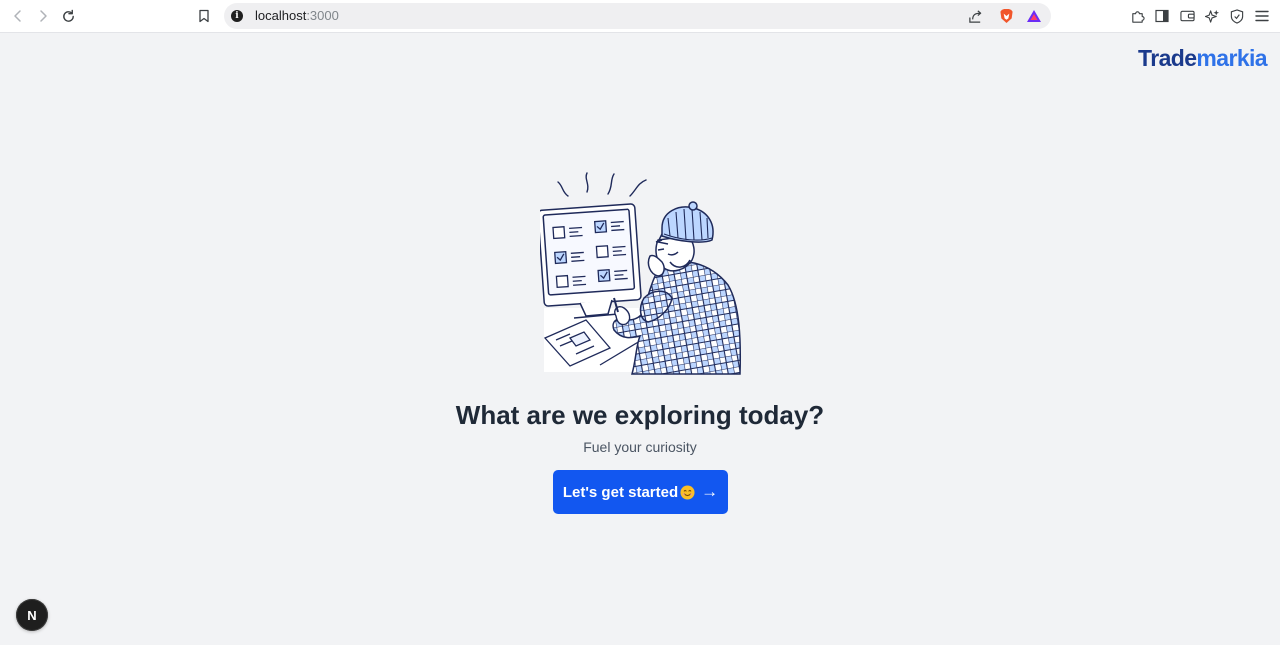  Describe the element at coordinates (1167, 58) in the screenshot. I see `logo-text-trade: Trade` at that location.